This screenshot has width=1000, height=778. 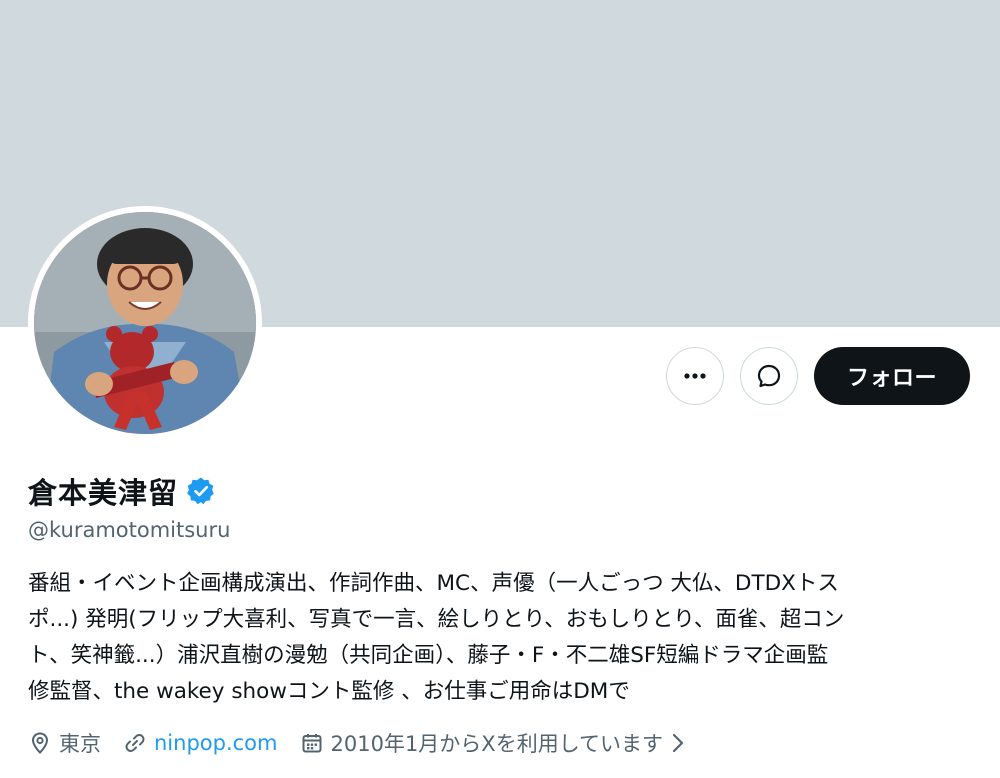 What do you see at coordinates (80, 744) in the screenshot?
I see `location-text: 東京` at bounding box center [80, 744].